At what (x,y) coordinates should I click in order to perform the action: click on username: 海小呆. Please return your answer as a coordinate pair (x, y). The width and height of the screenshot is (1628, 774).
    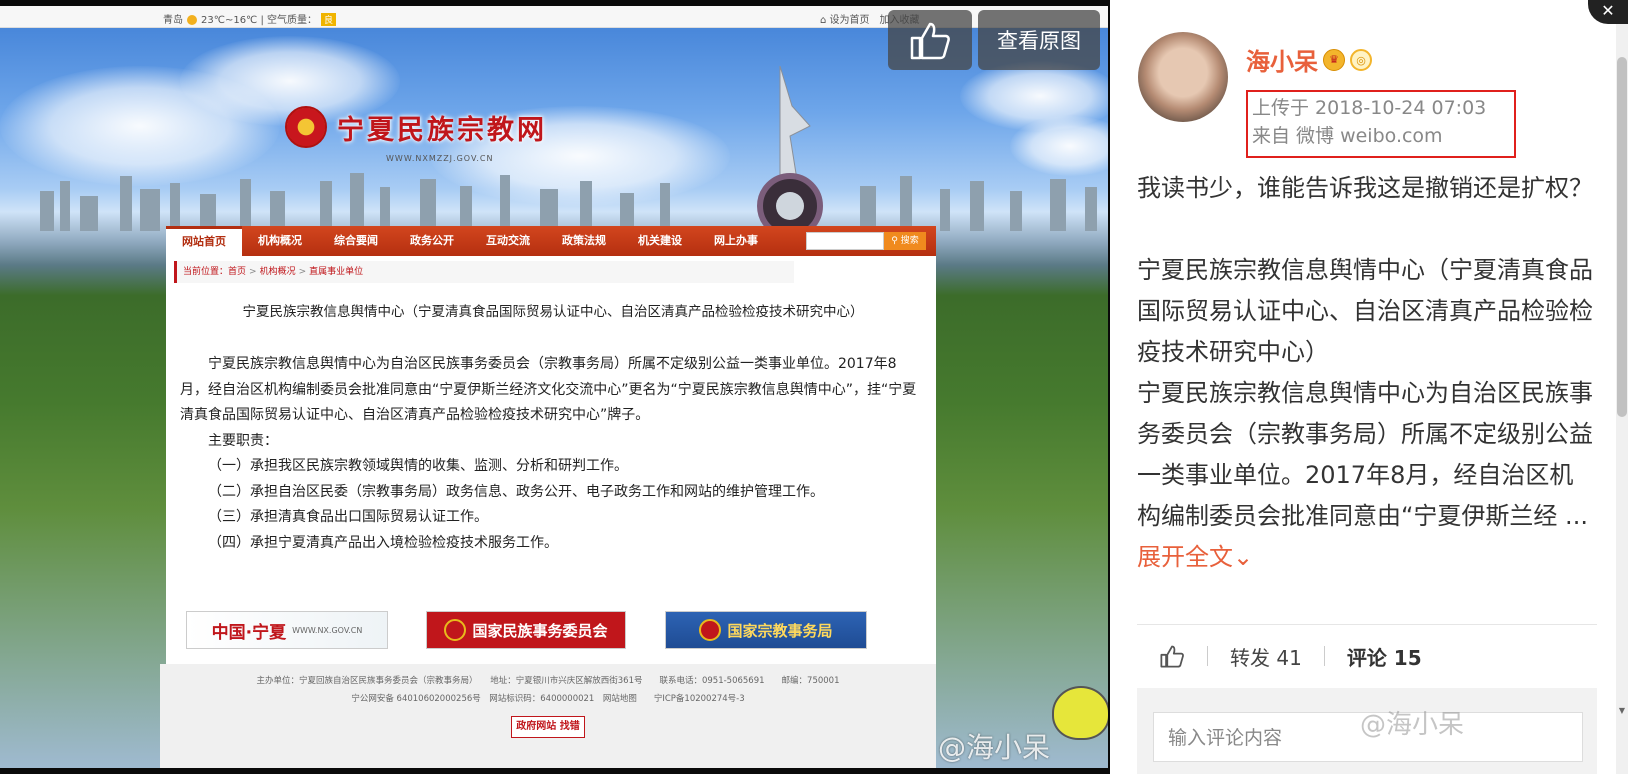
    Looking at the image, I should click on (1282, 59).